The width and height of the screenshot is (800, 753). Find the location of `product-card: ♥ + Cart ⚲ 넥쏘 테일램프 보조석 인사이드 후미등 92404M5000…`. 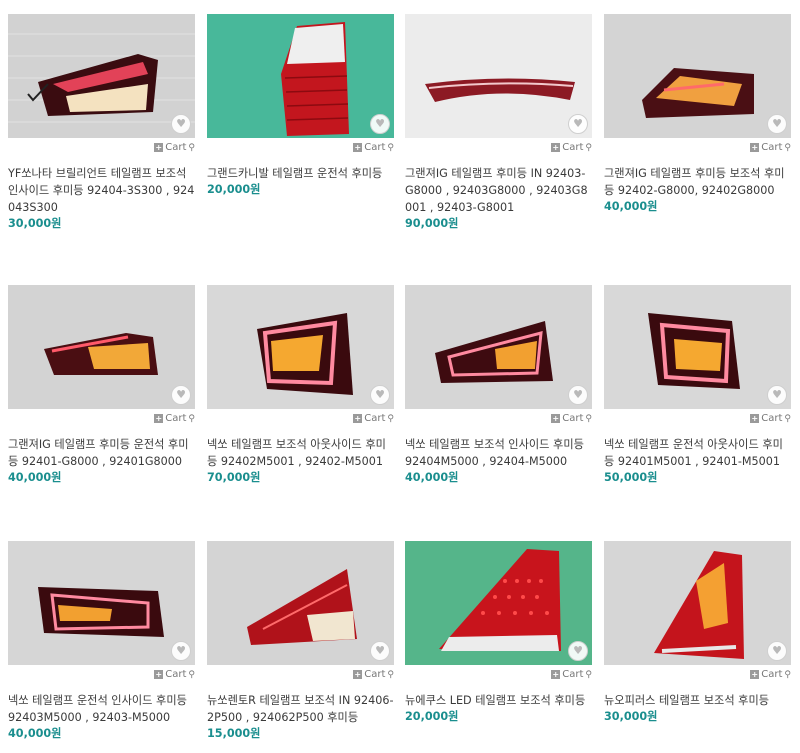

product-card: ♥ + Cart ⚲ 넥쏘 테일램프 보조석 인사이드 후미등 92404M5000… is located at coordinates (498, 385).